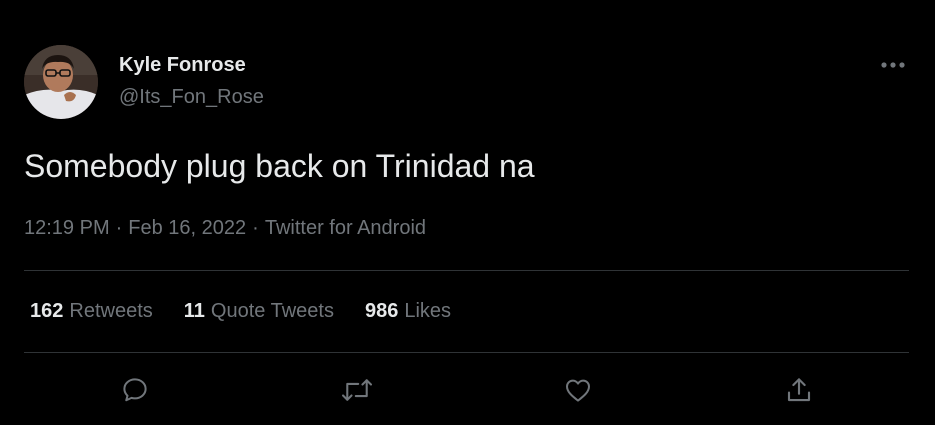 This screenshot has width=935, height=425. Describe the element at coordinates (67, 228) in the screenshot. I see `tweet-time: 12:19 PM` at that location.